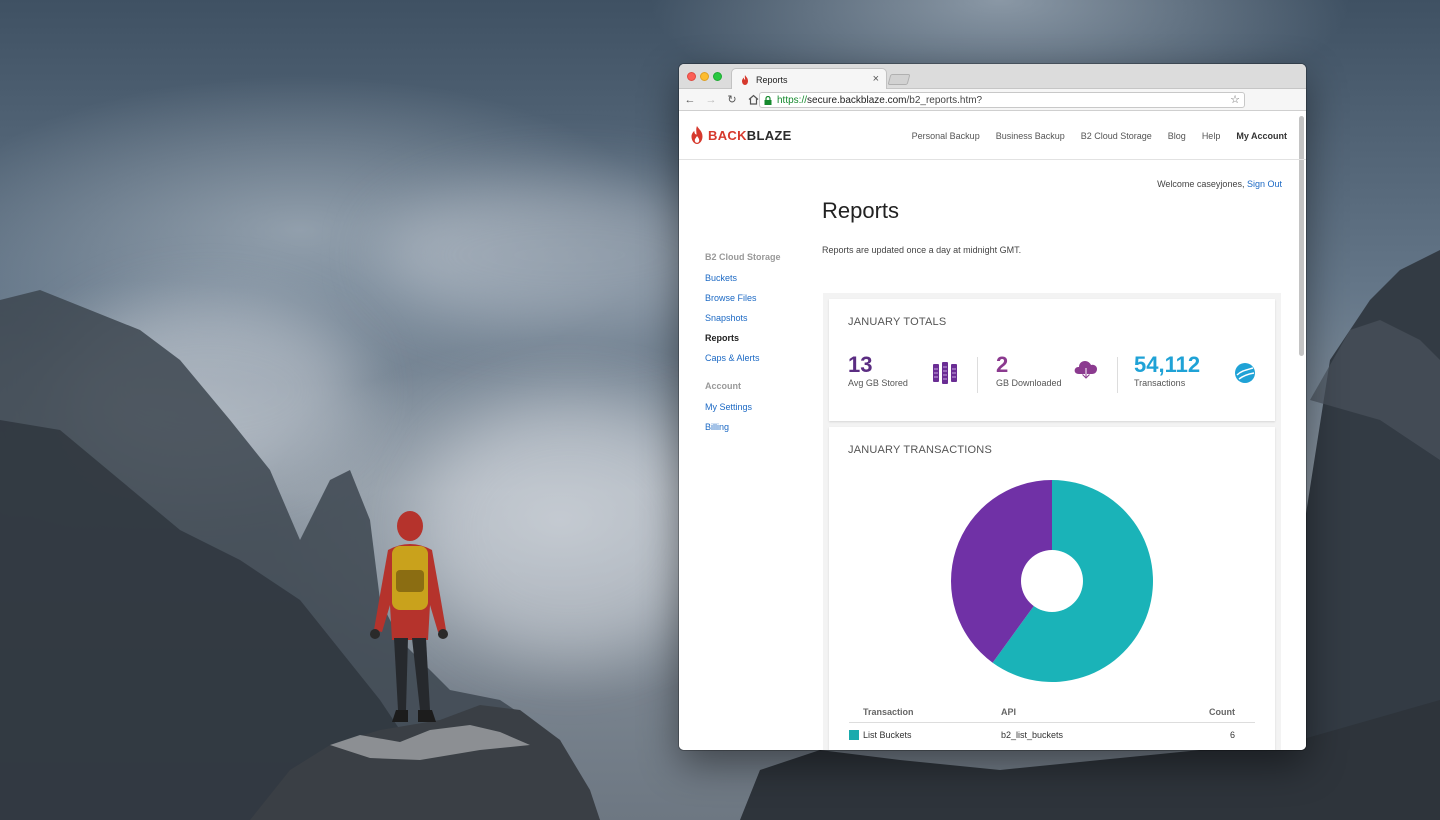 This screenshot has height=820, width=1440. I want to click on tab-bar: Reports ×, so click(992, 77).